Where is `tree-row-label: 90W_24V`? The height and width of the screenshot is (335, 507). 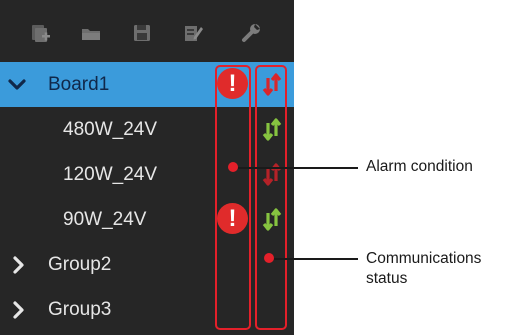
tree-row-label: 90W_24V is located at coordinates (105, 219).